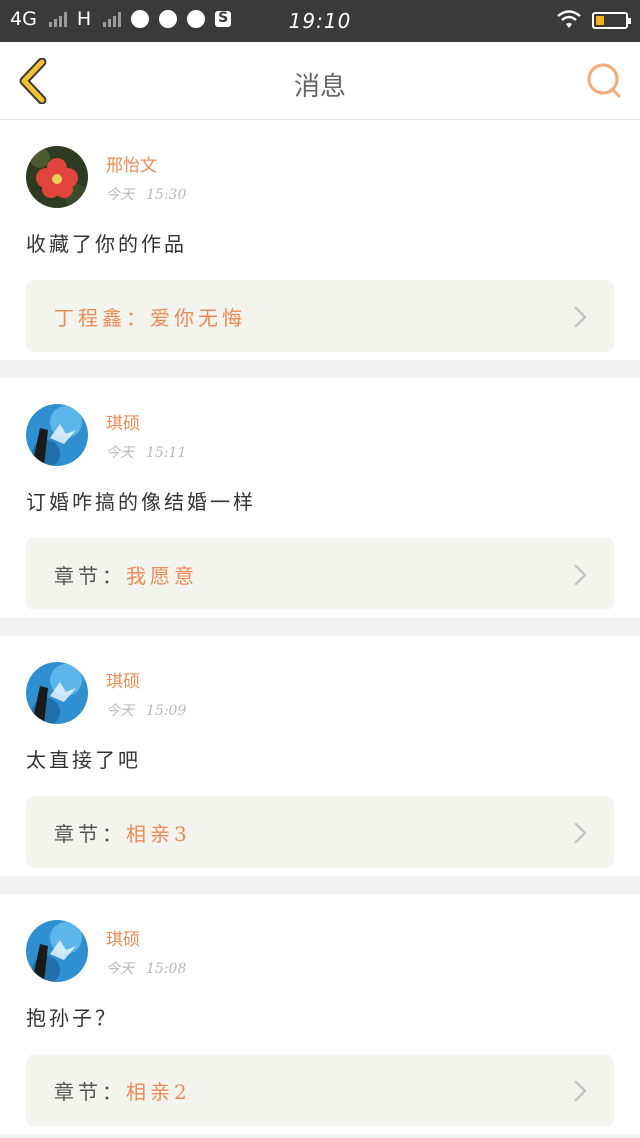 The image size is (640, 1138). What do you see at coordinates (600, 20) in the screenshot?
I see `battery-level` at bounding box center [600, 20].